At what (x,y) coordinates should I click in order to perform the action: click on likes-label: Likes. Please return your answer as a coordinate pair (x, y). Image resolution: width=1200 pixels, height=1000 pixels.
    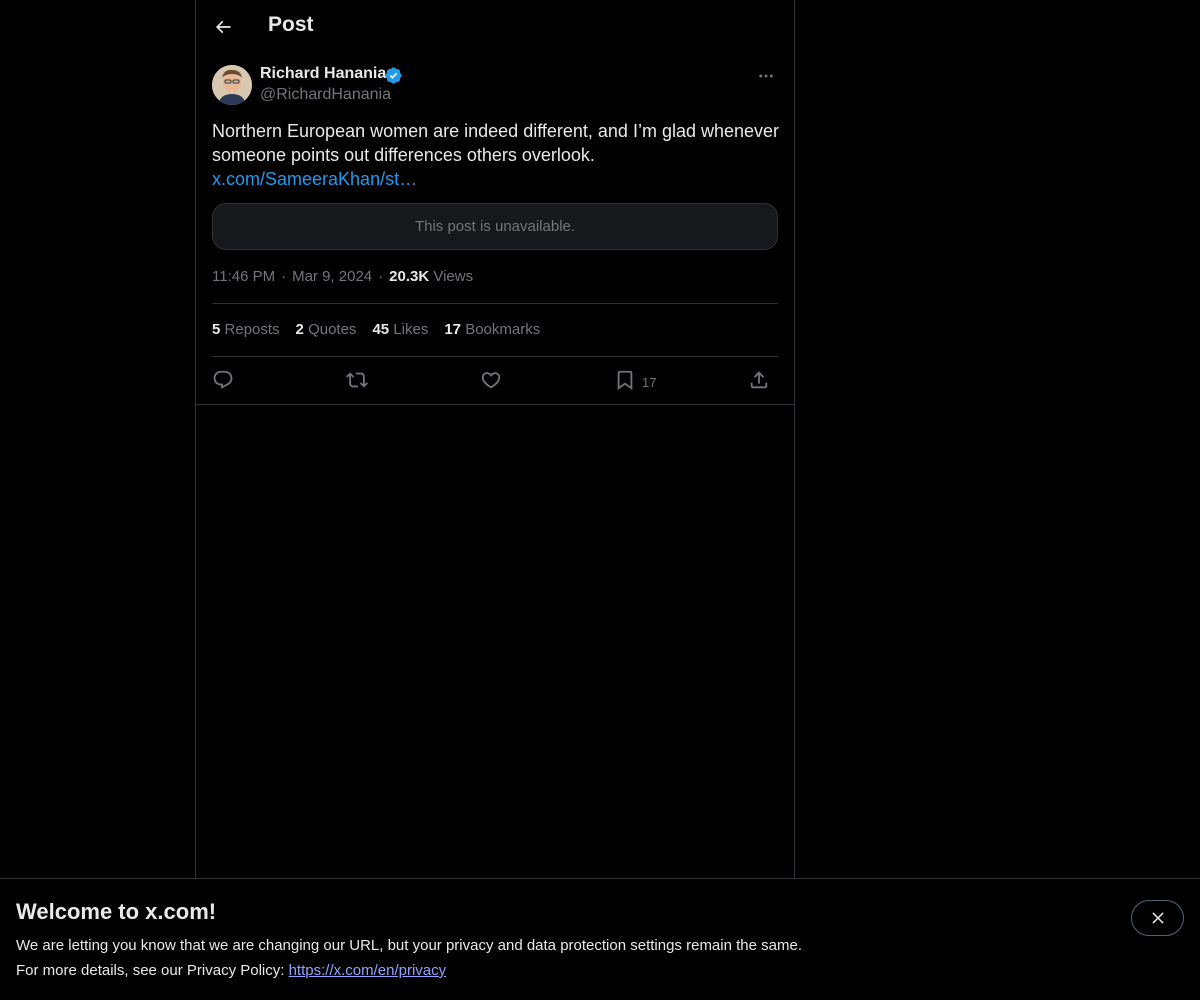
    Looking at the image, I should click on (411, 329).